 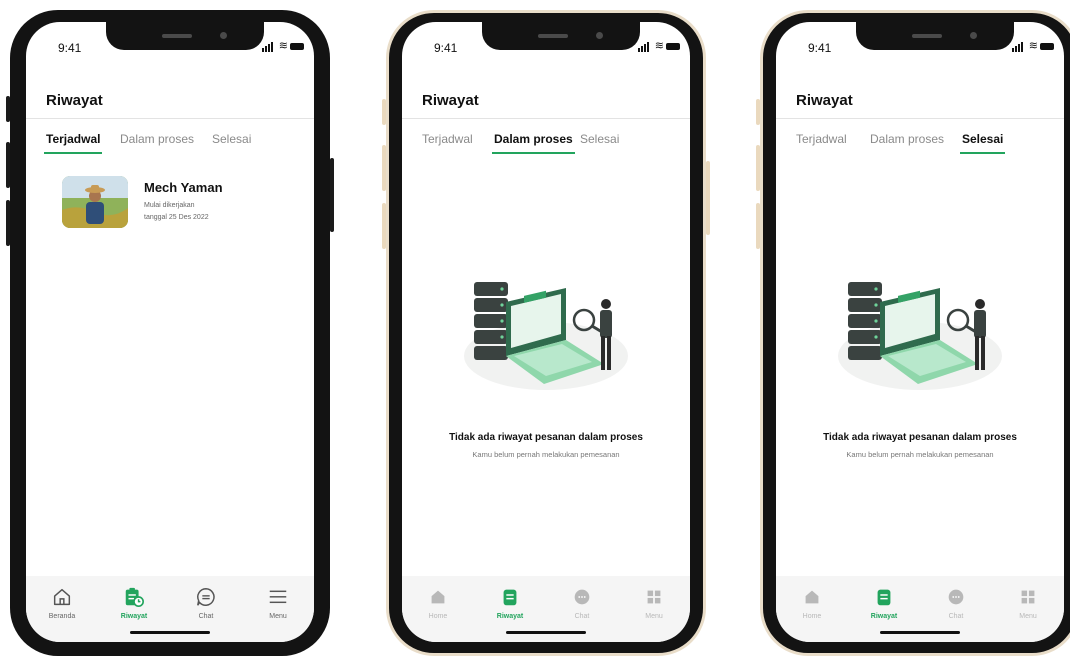 What do you see at coordinates (183, 187) in the screenshot?
I see `mechanic-name: Mech Yaman` at bounding box center [183, 187].